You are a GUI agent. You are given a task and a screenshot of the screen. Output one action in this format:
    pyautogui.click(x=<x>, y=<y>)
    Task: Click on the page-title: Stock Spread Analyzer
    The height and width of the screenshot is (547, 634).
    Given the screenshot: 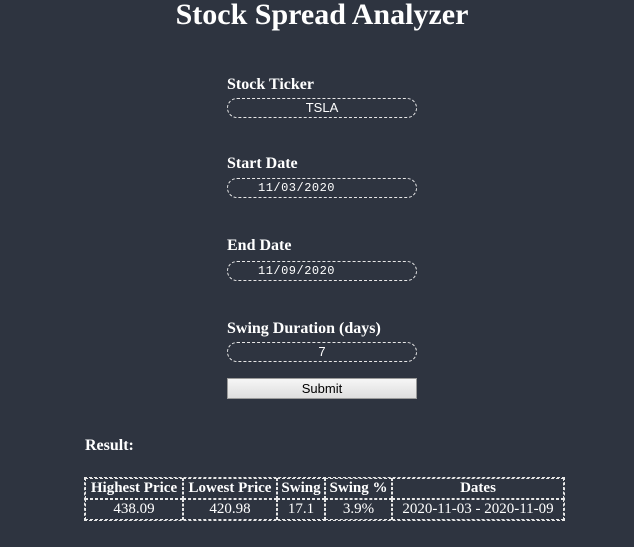 What is the action you would take?
    pyautogui.click(x=322, y=15)
    